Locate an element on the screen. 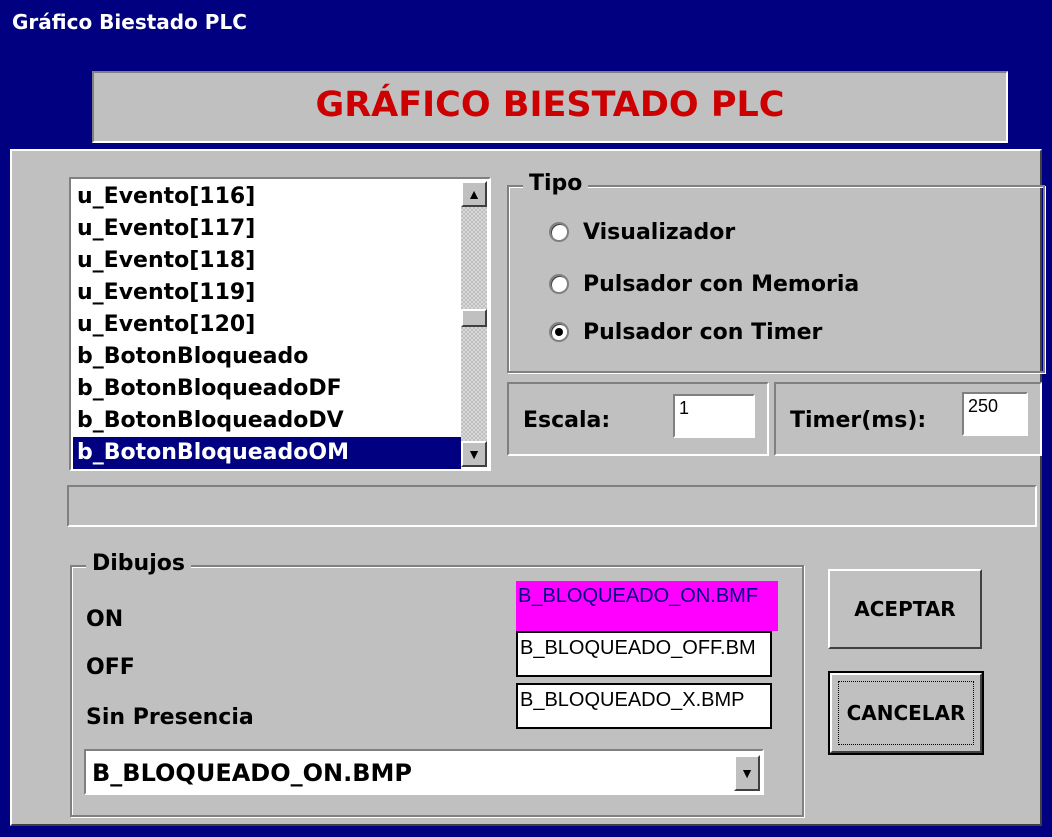  radio-pulsador-timer: Pulsador con Timer is located at coordinates (685, 332).